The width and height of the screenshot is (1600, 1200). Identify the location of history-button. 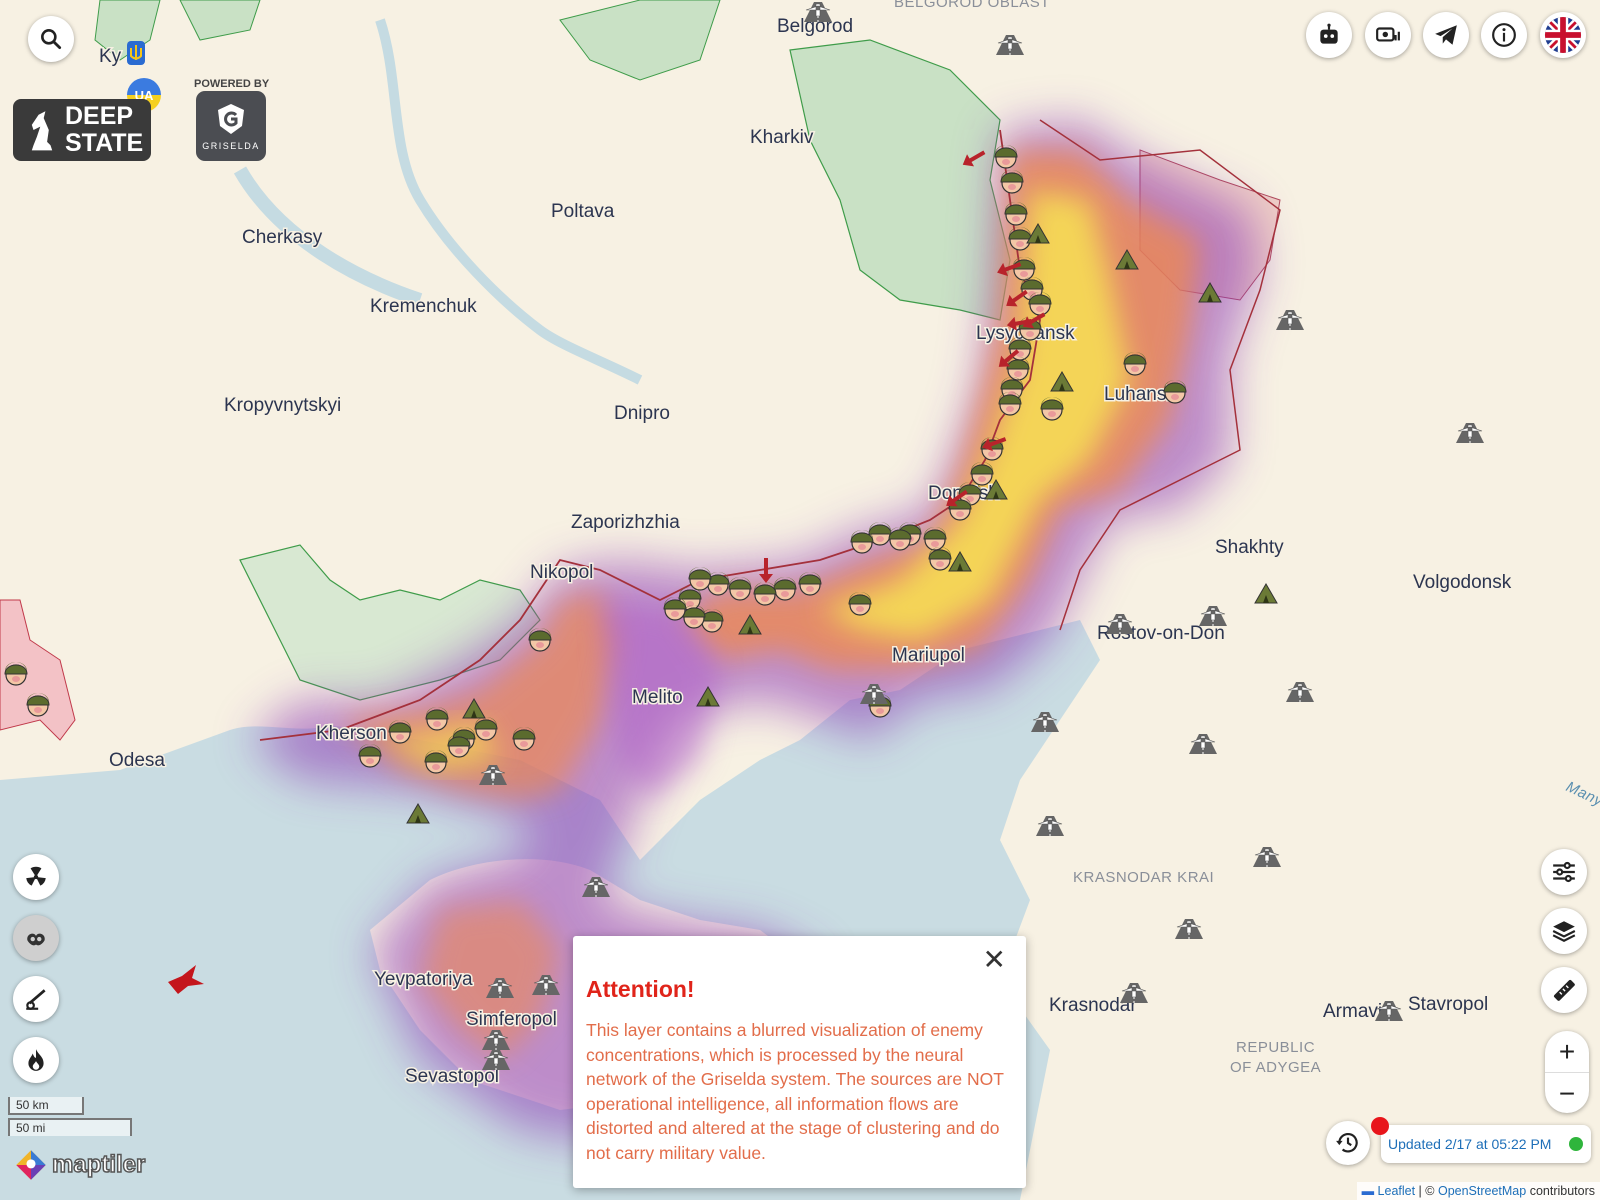
(1348, 1143).